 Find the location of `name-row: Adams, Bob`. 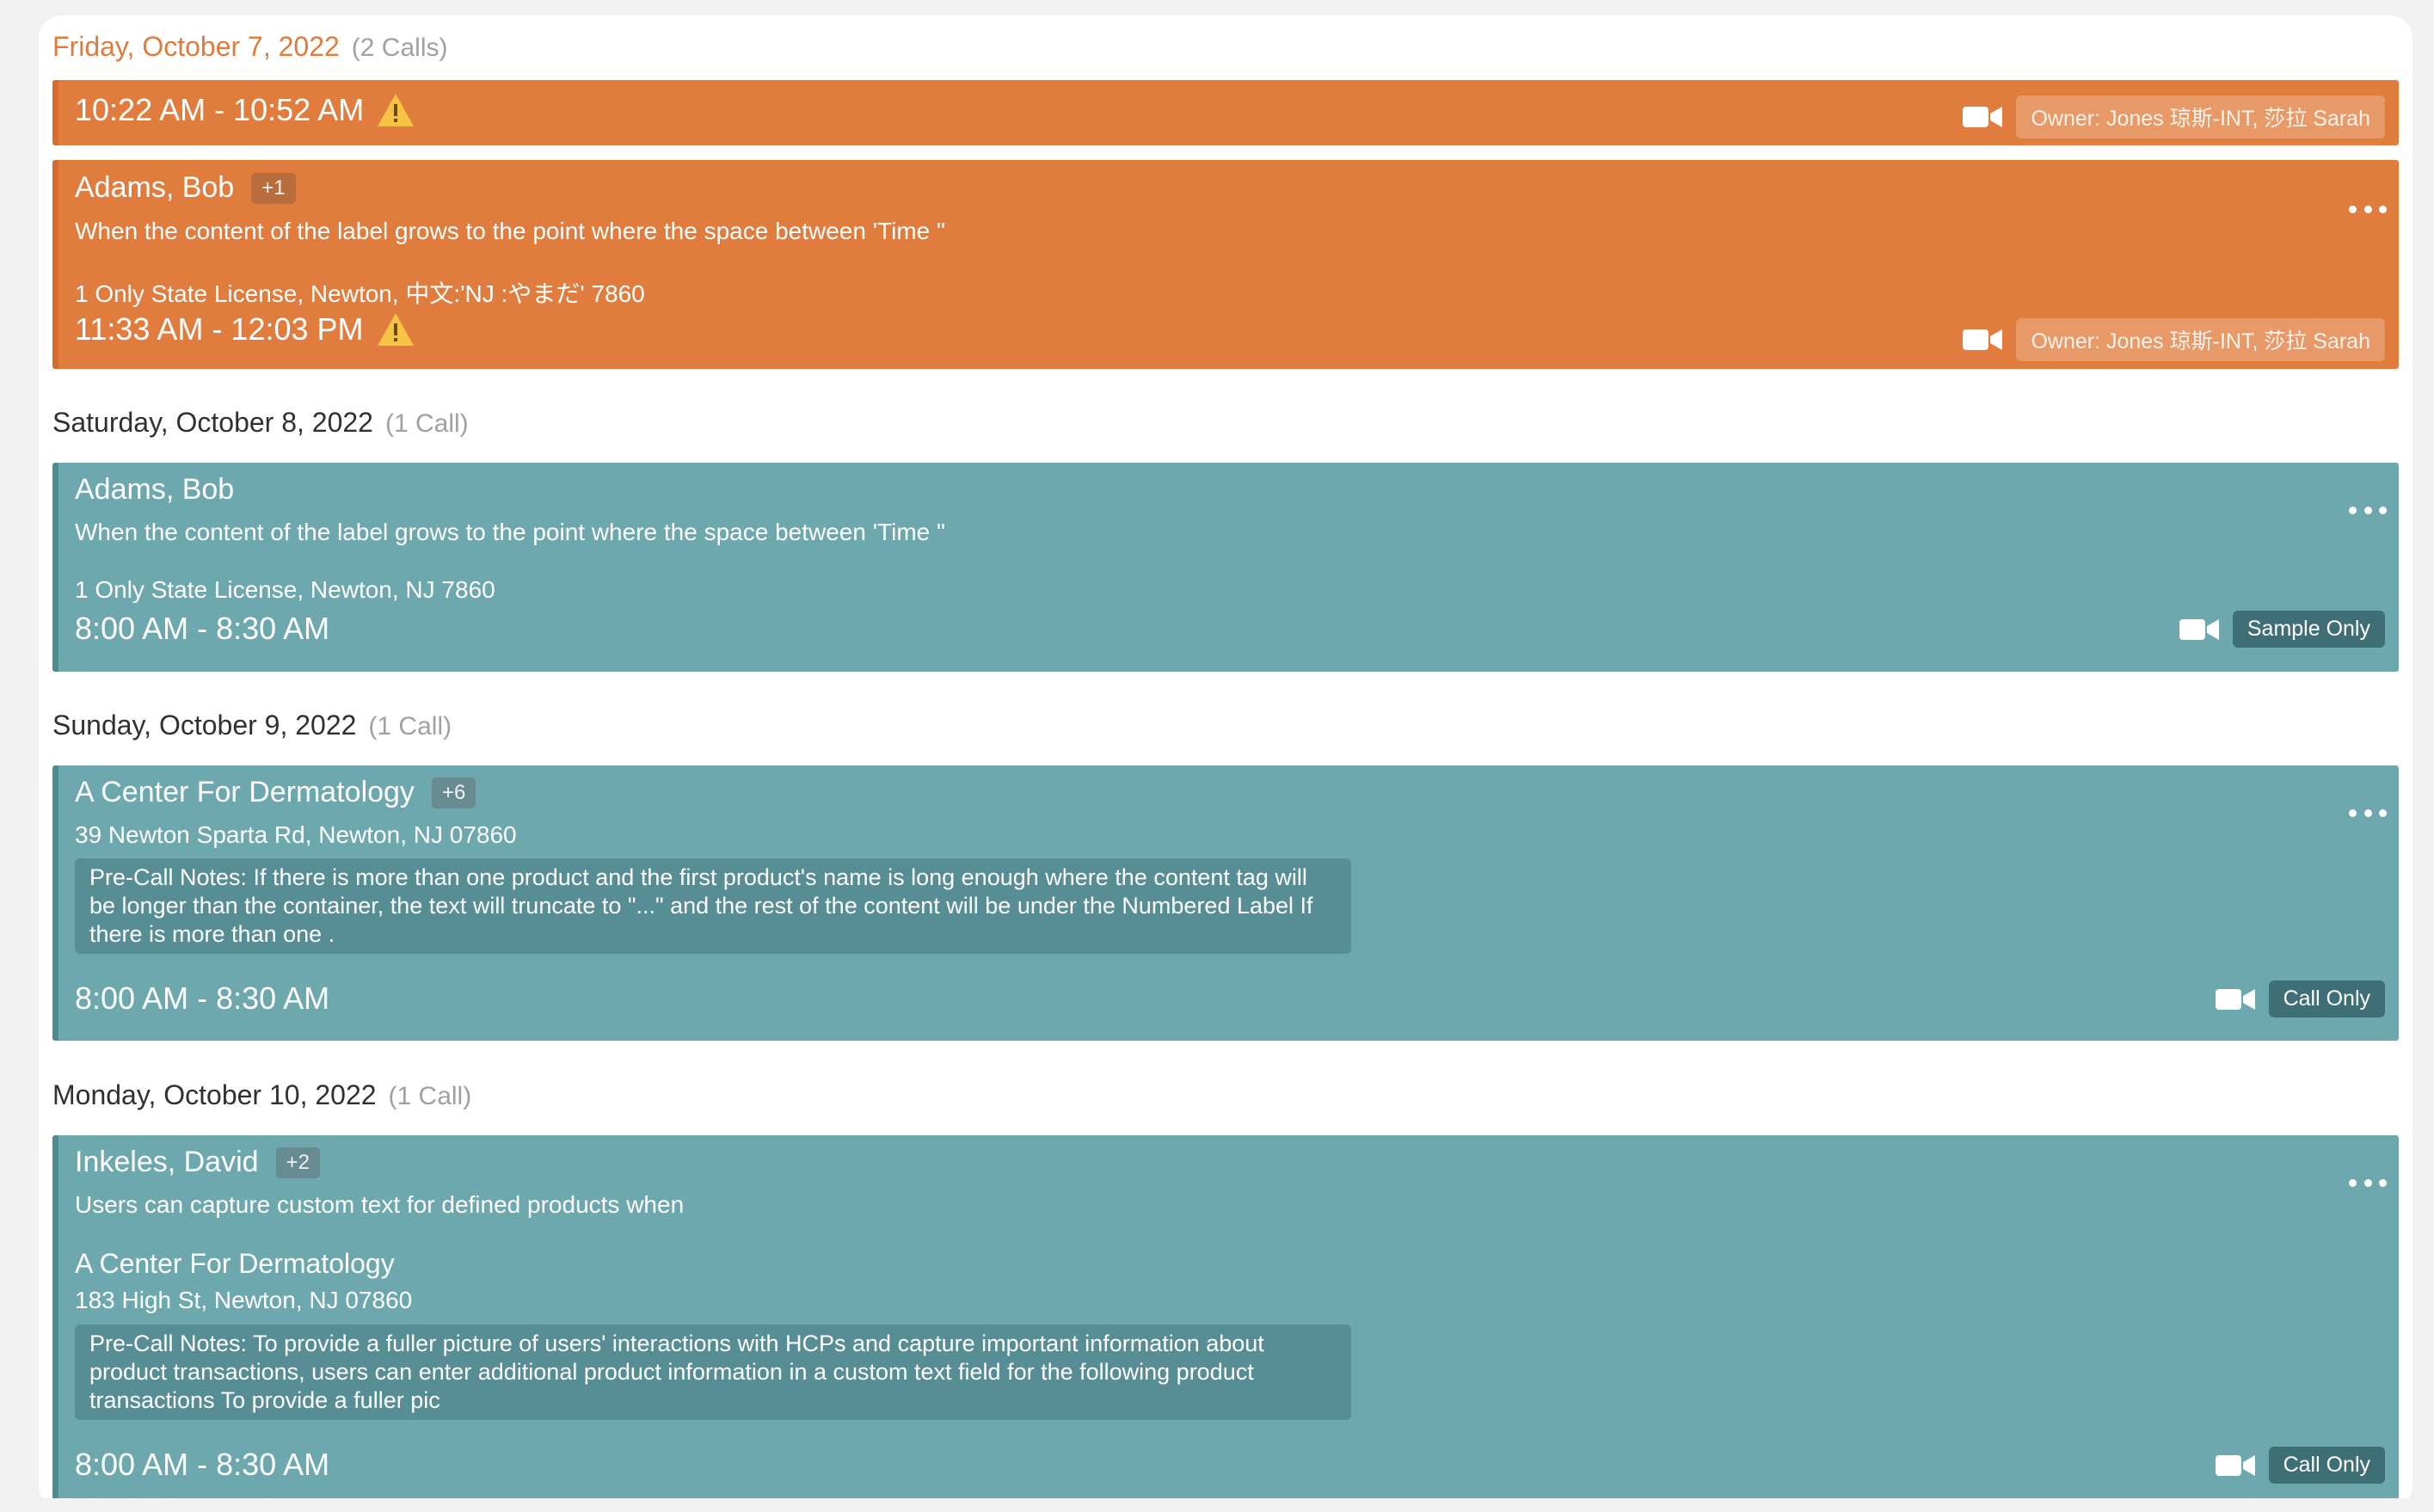

name-row: Adams, Bob is located at coordinates (154, 490).